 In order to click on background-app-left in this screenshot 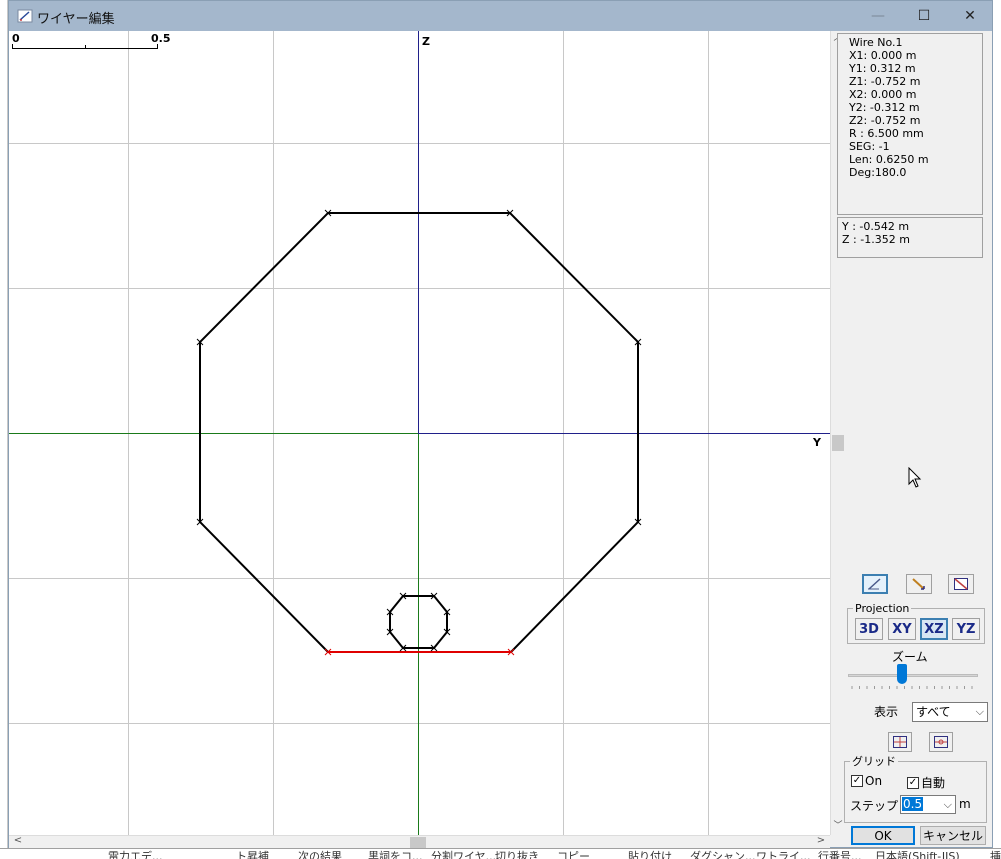, I will do `click(4, 429)`.